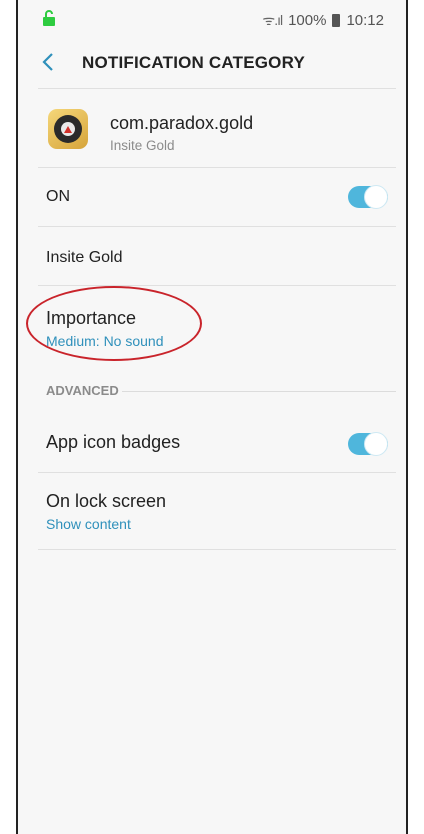 The image size is (424, 834). What do you see at coordinates (113, 442) in the screenshot?
I see `app-icon-badges-label: App icon badges` at bounding box center [113, 442].